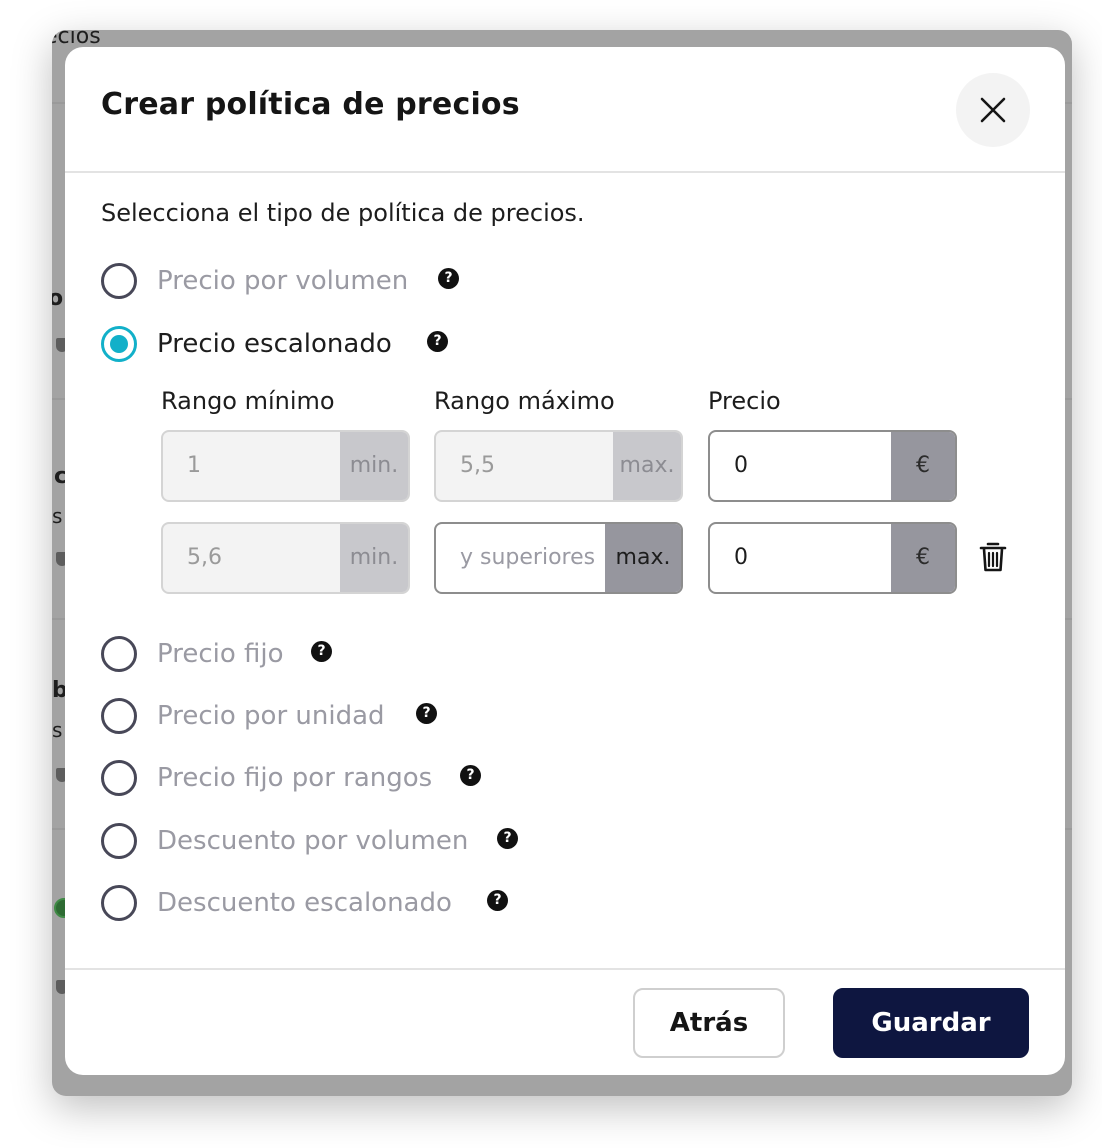 The height and width of the screenshot is (1148, 1102). I want to click on max-range-value: 5,5, so click(477, 465).